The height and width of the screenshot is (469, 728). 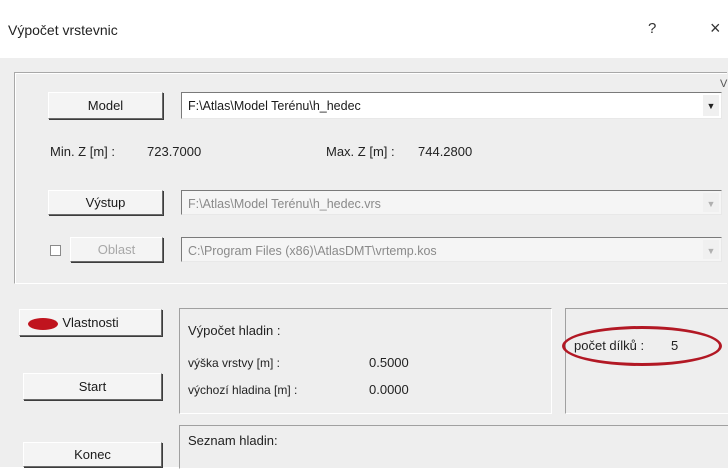 I want to click on model-button-label: Model, so click(x=105, y=105).